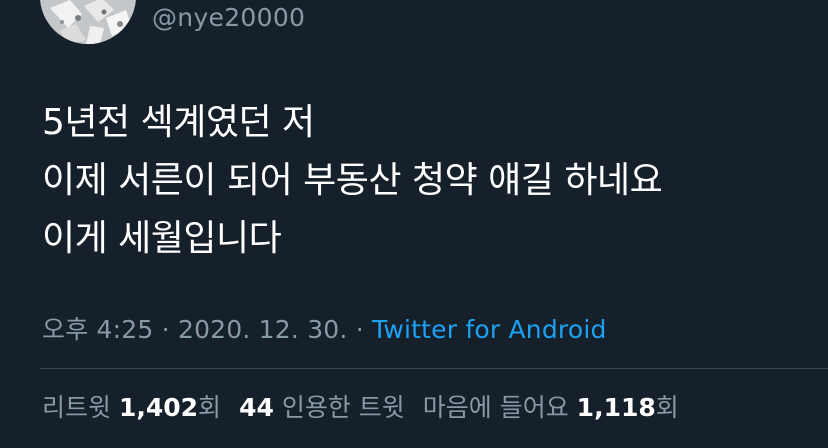  I want to click on tweet-line: 이게 세월입니다, so click(162, 238).